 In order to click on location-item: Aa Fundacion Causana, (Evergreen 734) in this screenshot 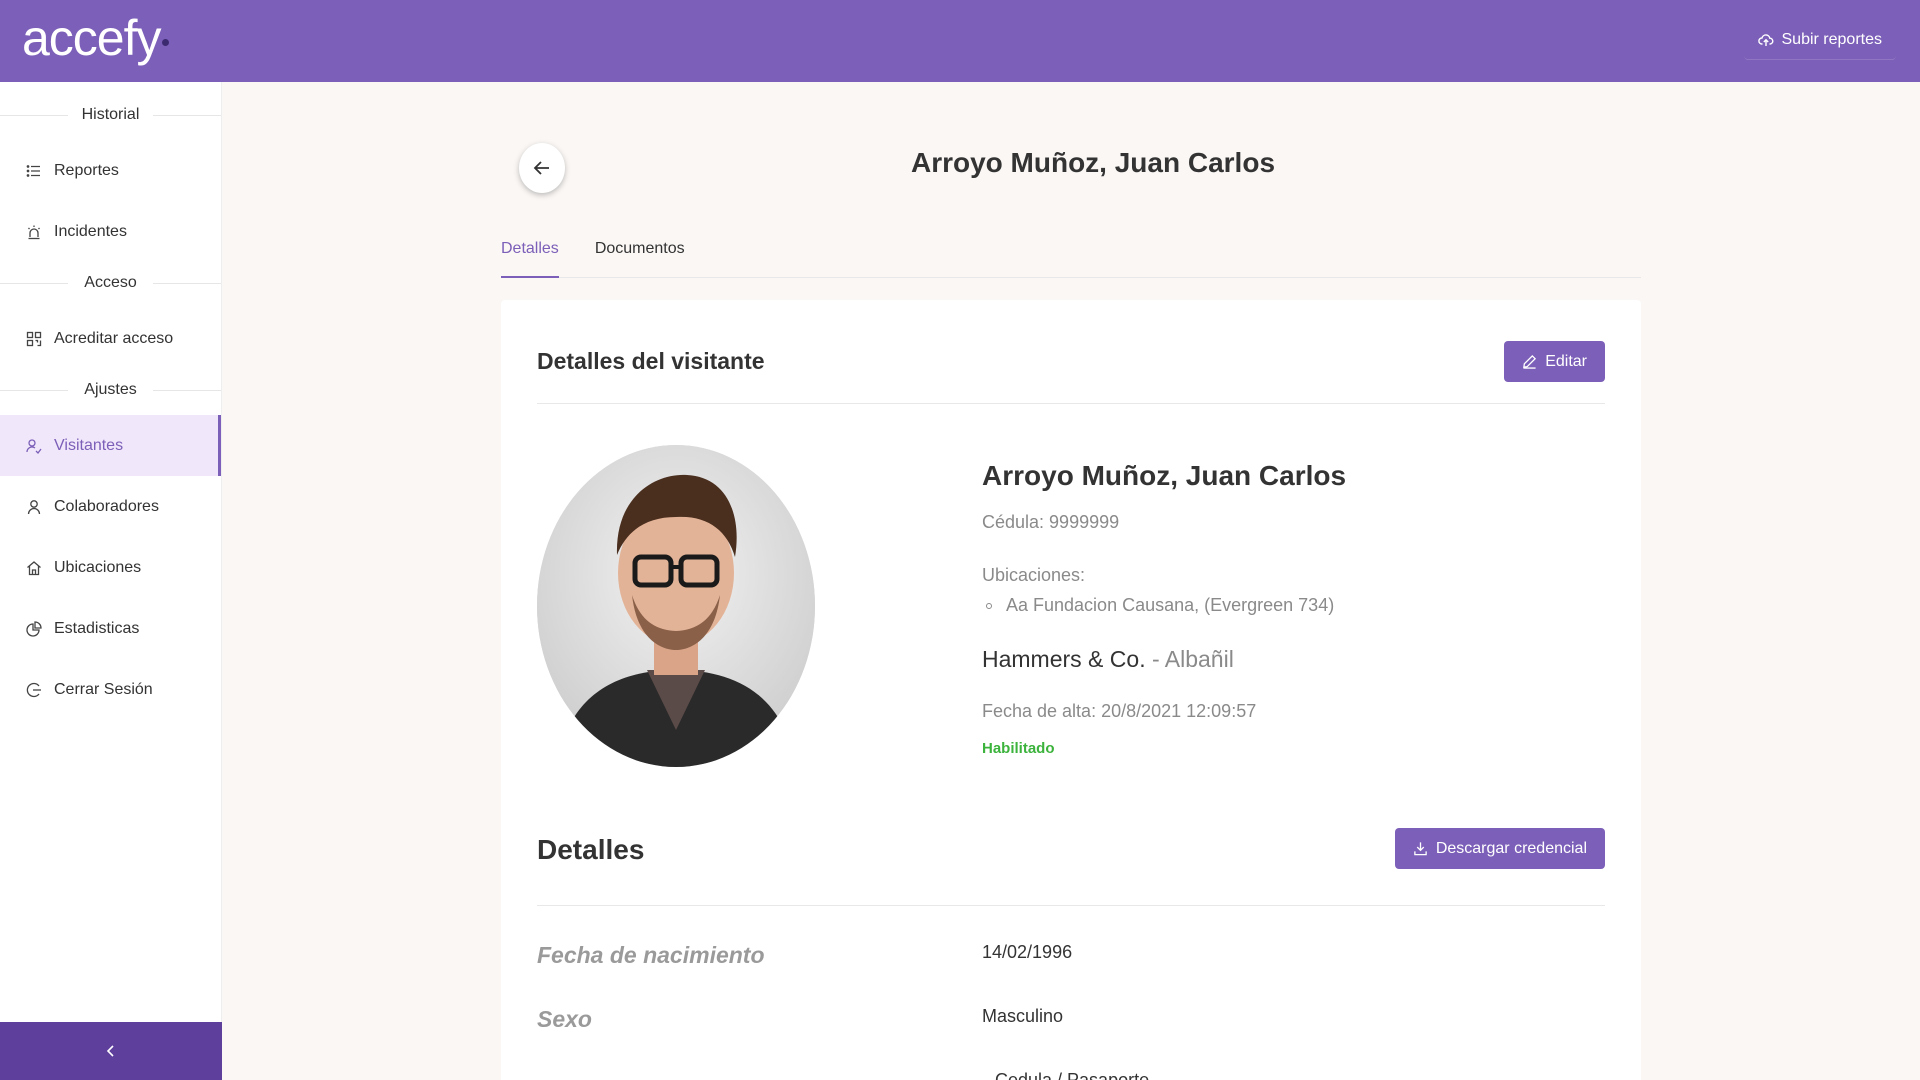, I will do `click(1292, 605)`.